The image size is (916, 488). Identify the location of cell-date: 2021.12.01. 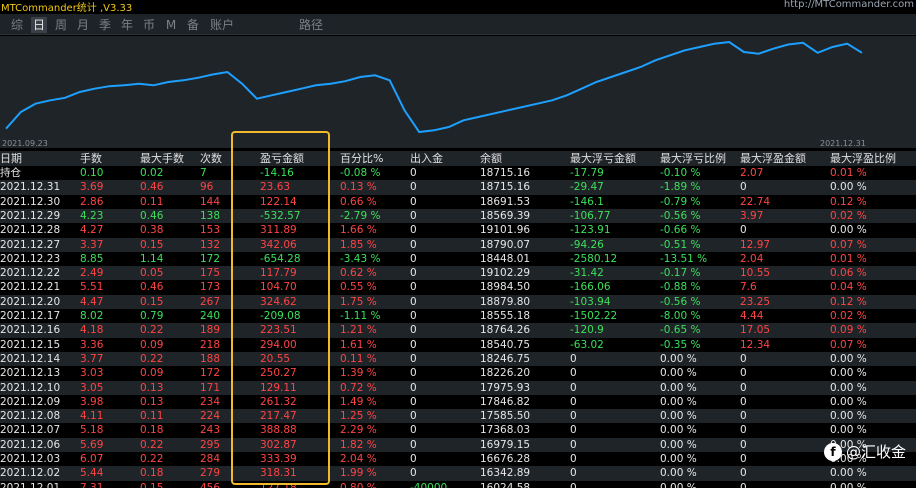
(30, 484).